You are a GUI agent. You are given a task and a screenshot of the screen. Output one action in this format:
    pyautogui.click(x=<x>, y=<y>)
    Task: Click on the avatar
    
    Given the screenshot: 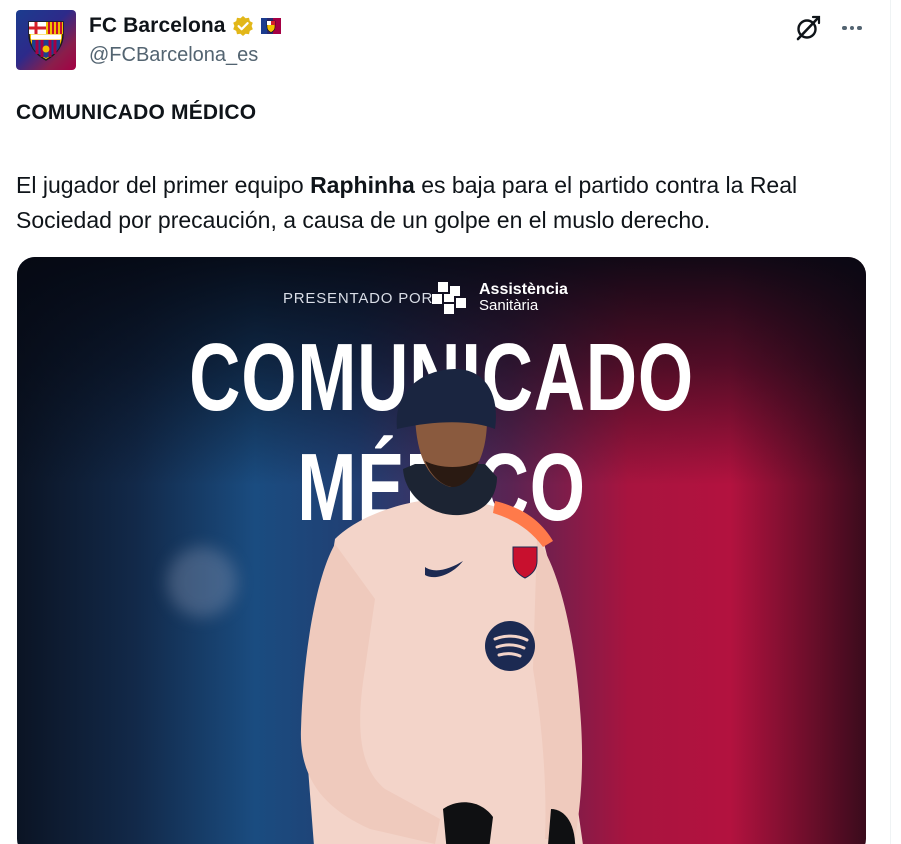 What is the action you would take?
    pyautogui.click(x=46, y=40)
    